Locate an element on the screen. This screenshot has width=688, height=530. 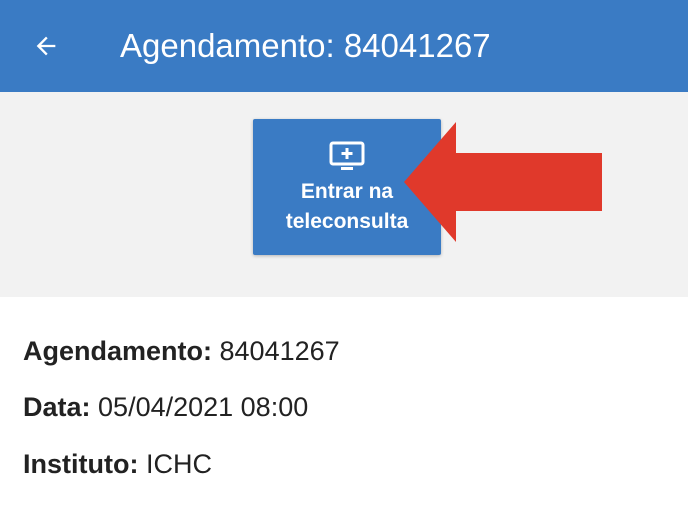
detail-date-label: Data: is located at coordinates (57, 407).